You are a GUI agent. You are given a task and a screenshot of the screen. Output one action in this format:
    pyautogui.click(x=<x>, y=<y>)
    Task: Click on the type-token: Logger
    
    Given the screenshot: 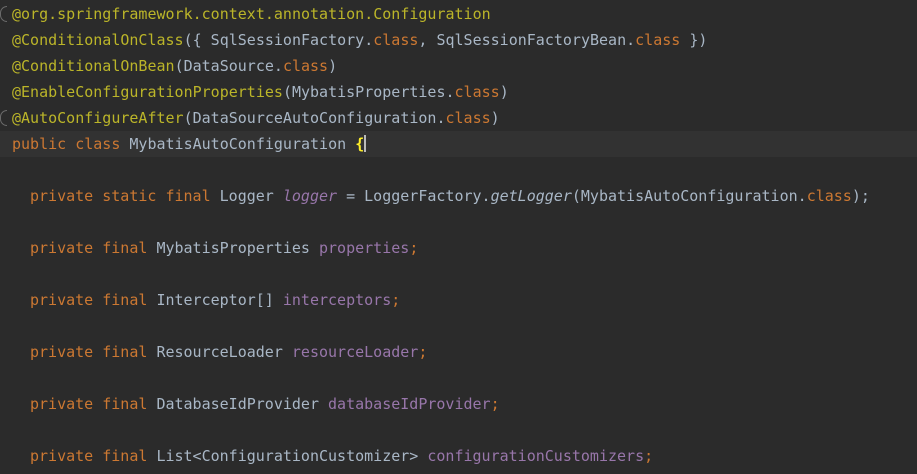 What is the action you would take?
    pyautogui.click(x=251, y=196)
    